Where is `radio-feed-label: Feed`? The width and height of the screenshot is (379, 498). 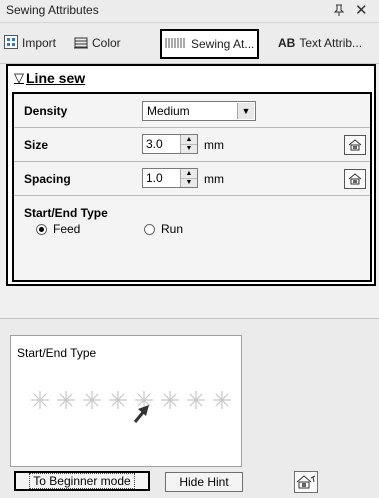 radio-feed-label: Feed is located at coordinates (67, 229).